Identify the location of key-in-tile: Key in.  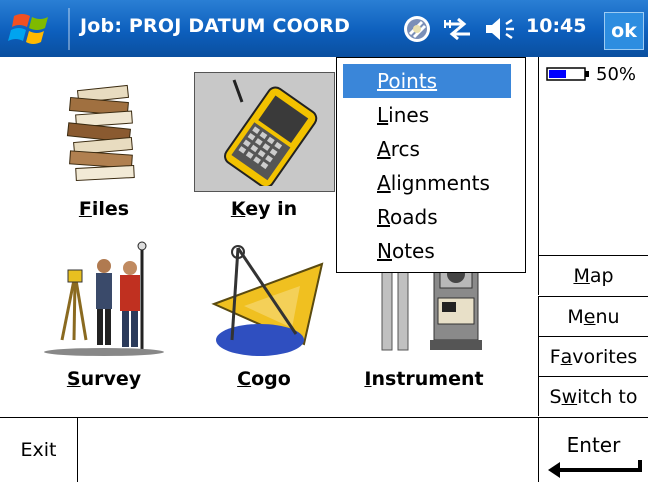
(264, 155).